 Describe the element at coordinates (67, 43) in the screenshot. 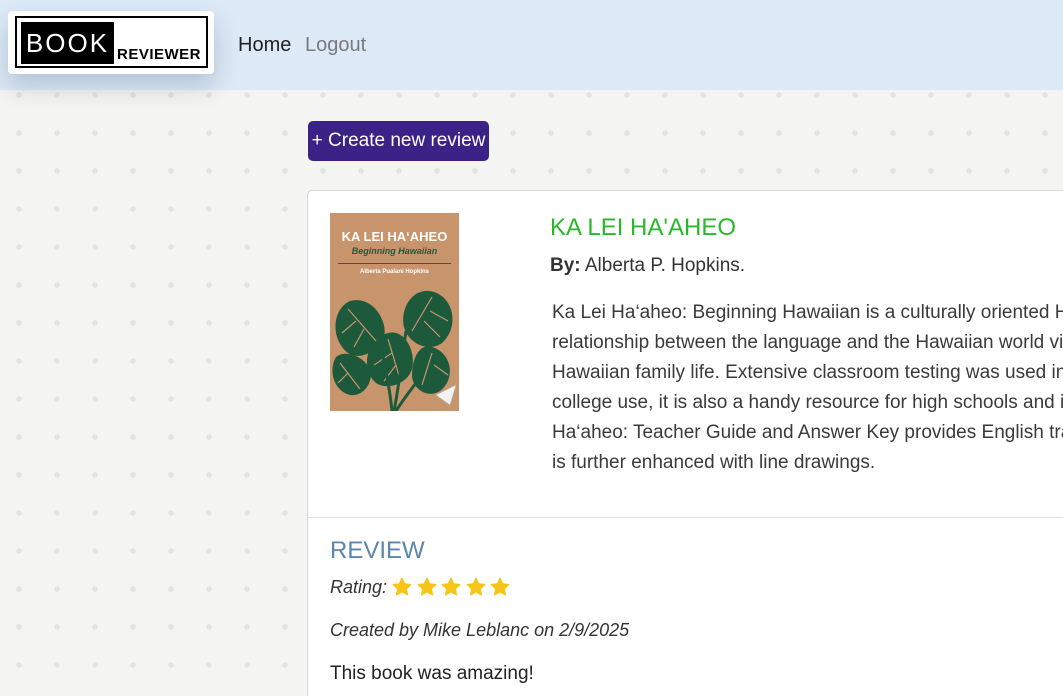

I see `logo-book-text: BOOK` at that location.